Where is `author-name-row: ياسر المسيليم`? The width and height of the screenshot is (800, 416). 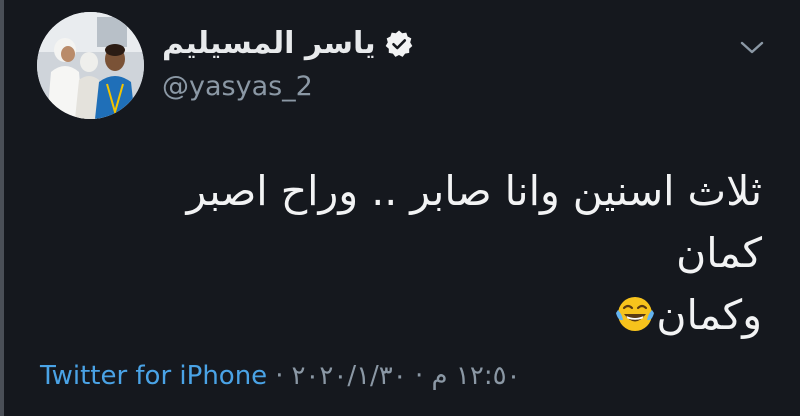 author-name-row: ياسر المسيليم is located at coordinates (288, 44).